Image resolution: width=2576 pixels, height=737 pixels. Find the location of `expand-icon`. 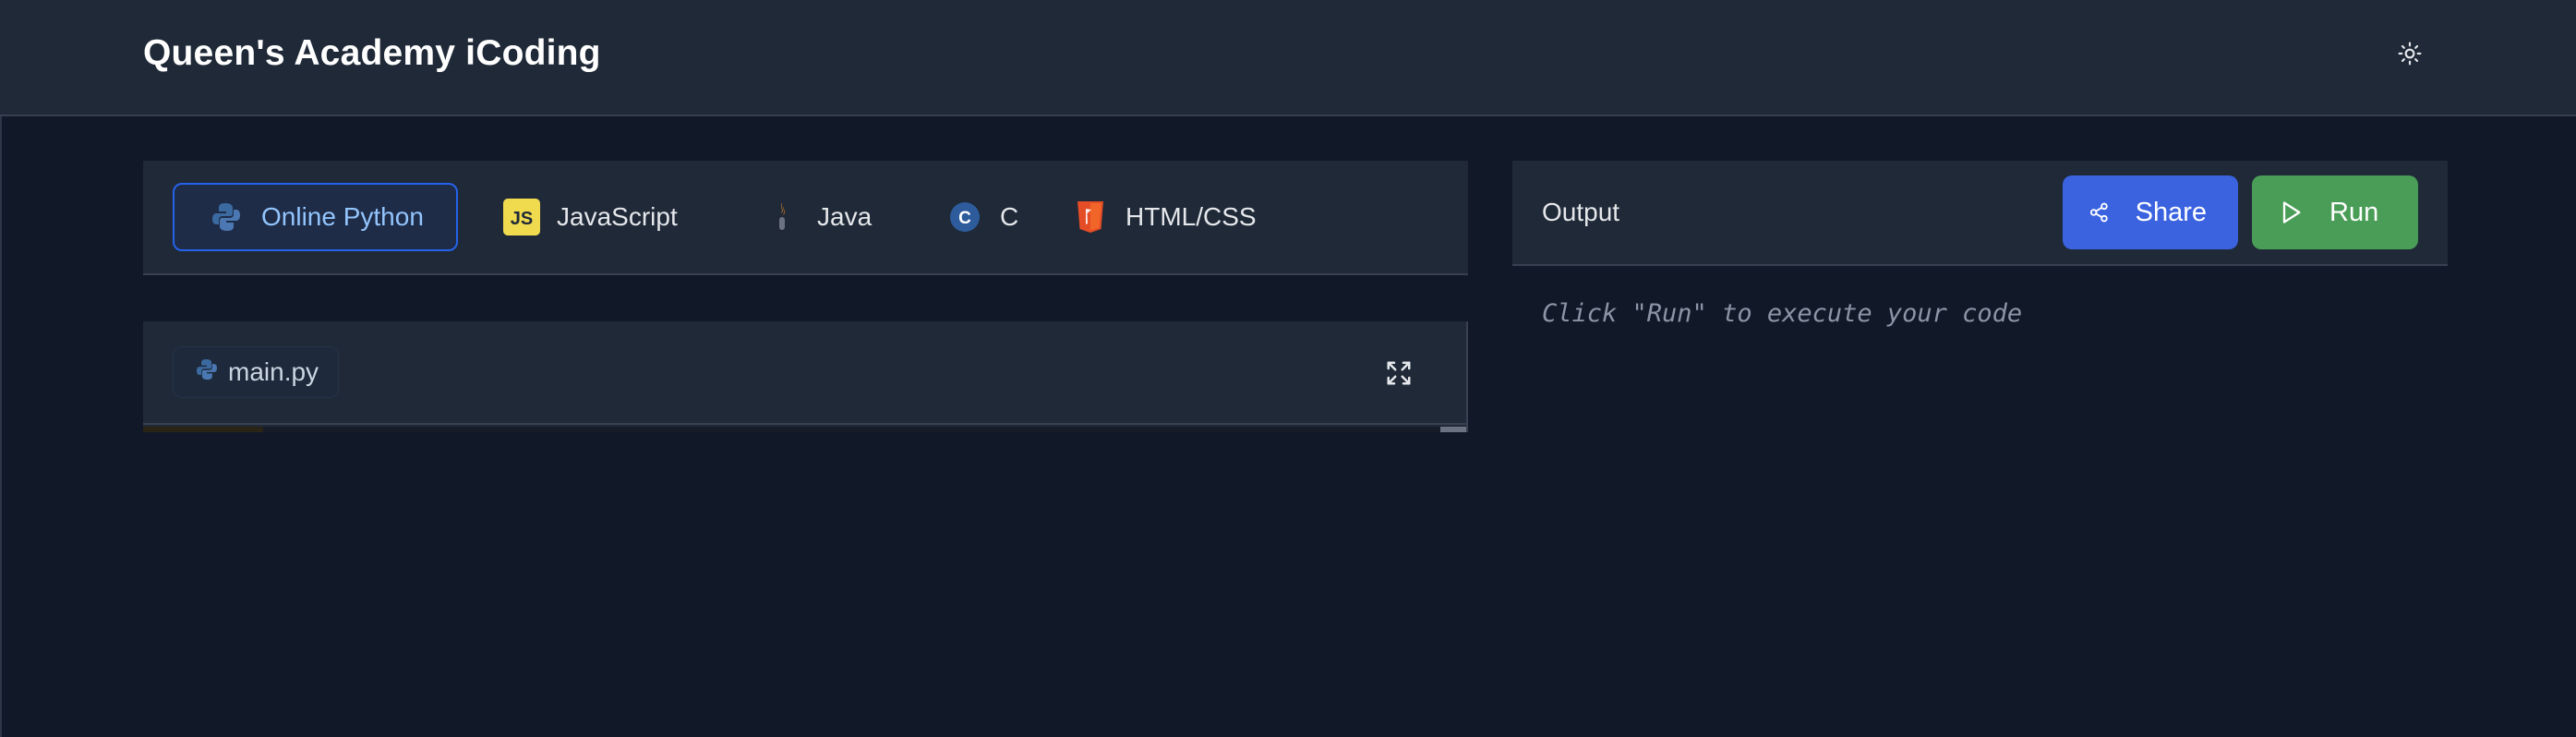

expand-icon is located at coordinates (1399, 373).